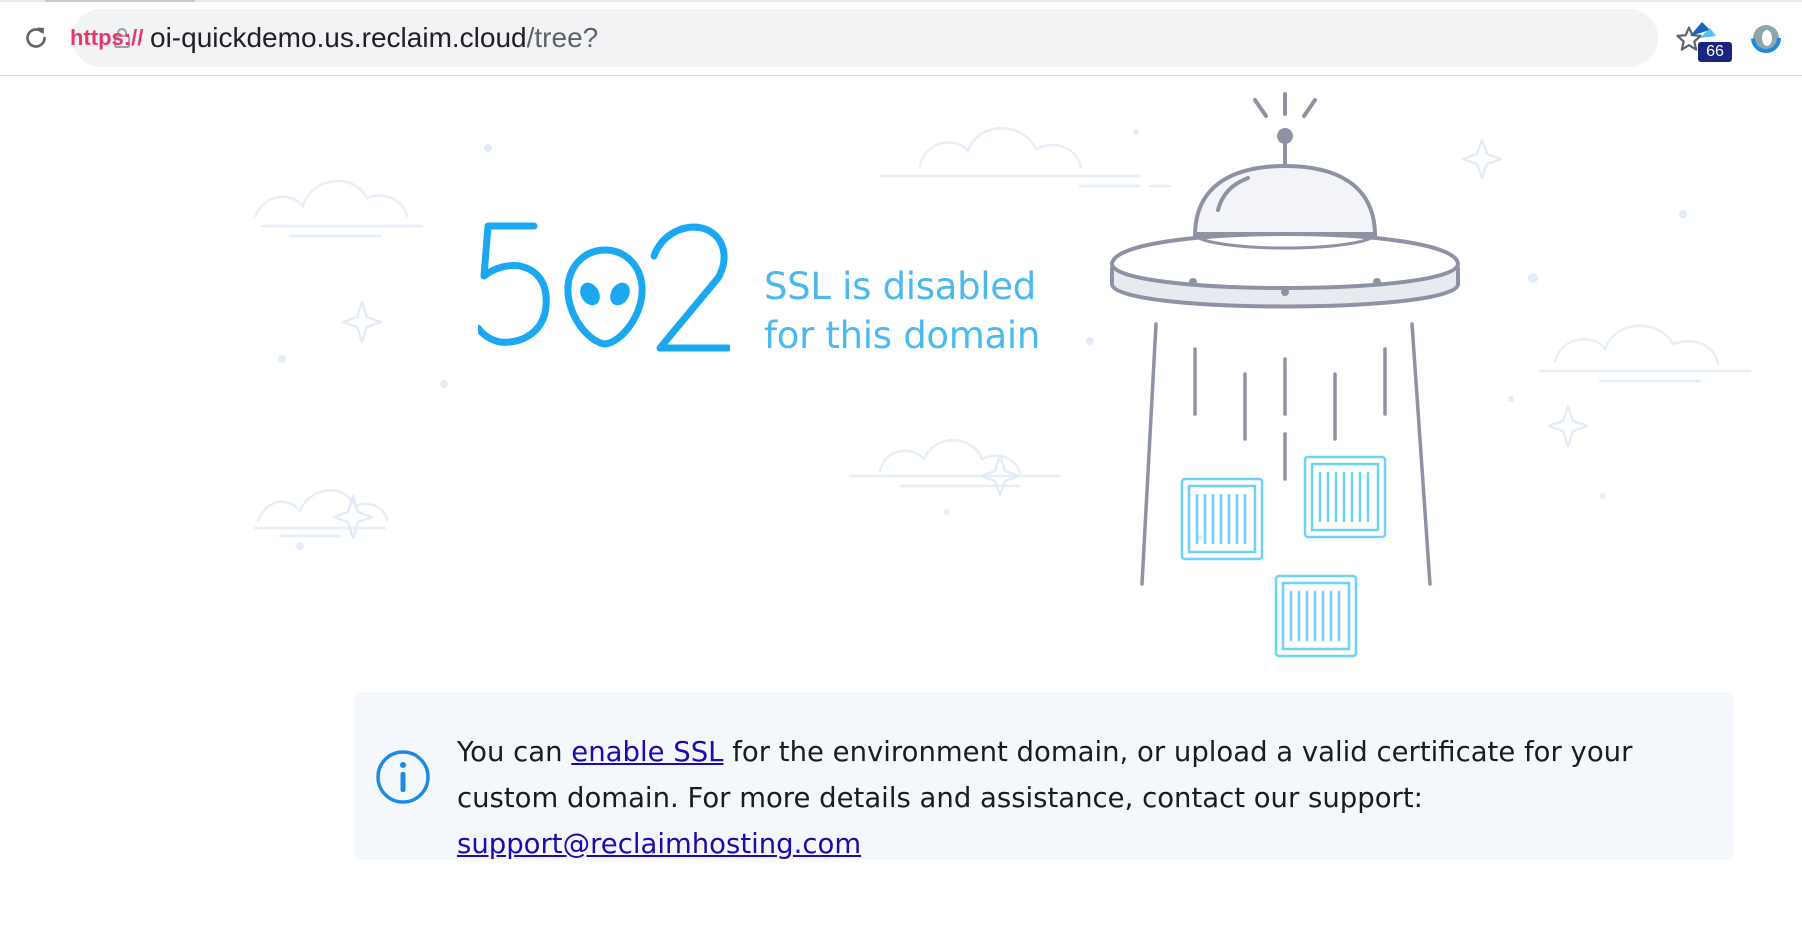 The height and width of the screenshot is (946, 1802). Describe the element at coordinates (1285, 375) in the screenshot. I see `ufo-illustration` at that location.